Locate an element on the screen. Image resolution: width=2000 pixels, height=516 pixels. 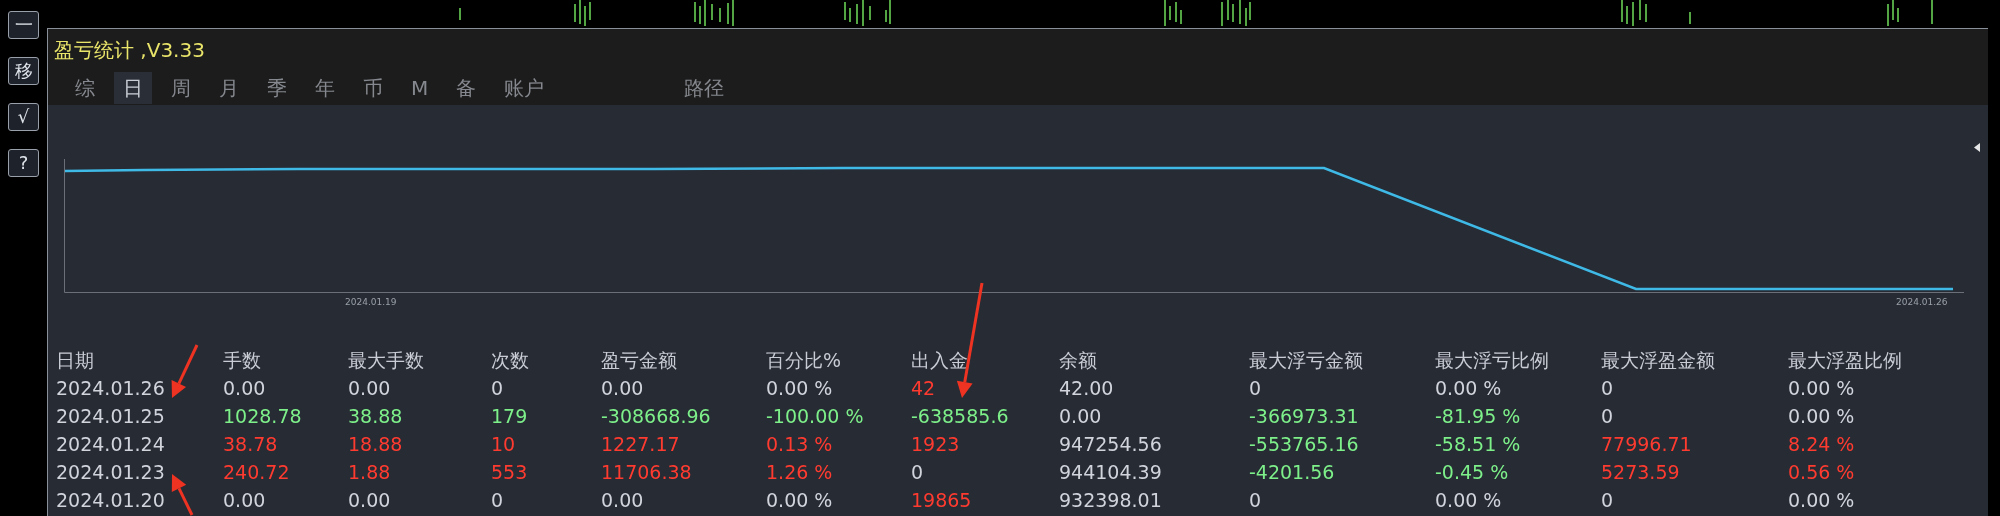
column-header: 日期 is located at coordinates (75, 360).